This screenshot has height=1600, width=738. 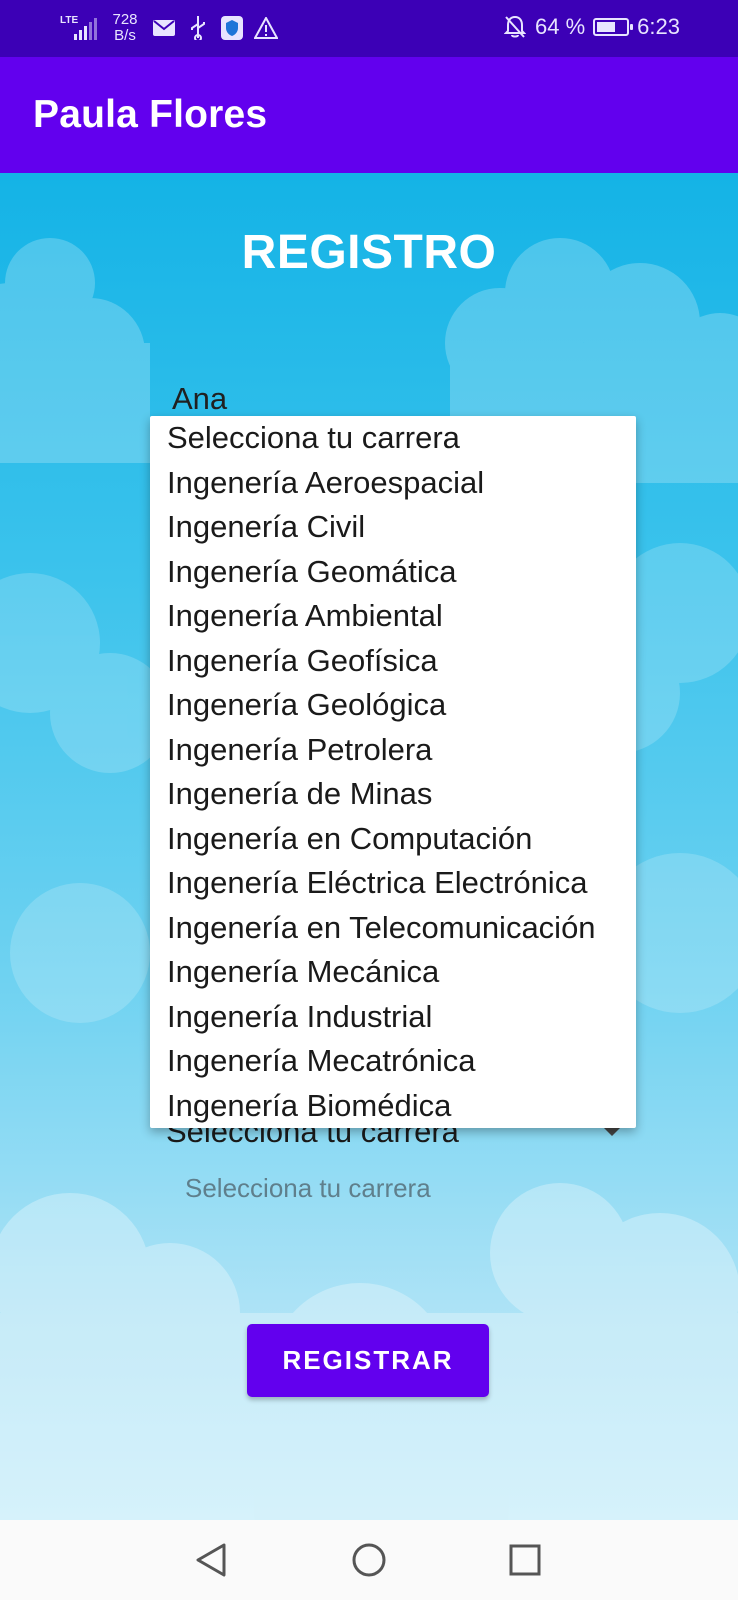 I want to click on shield-icon, so click(x=232, y=28).